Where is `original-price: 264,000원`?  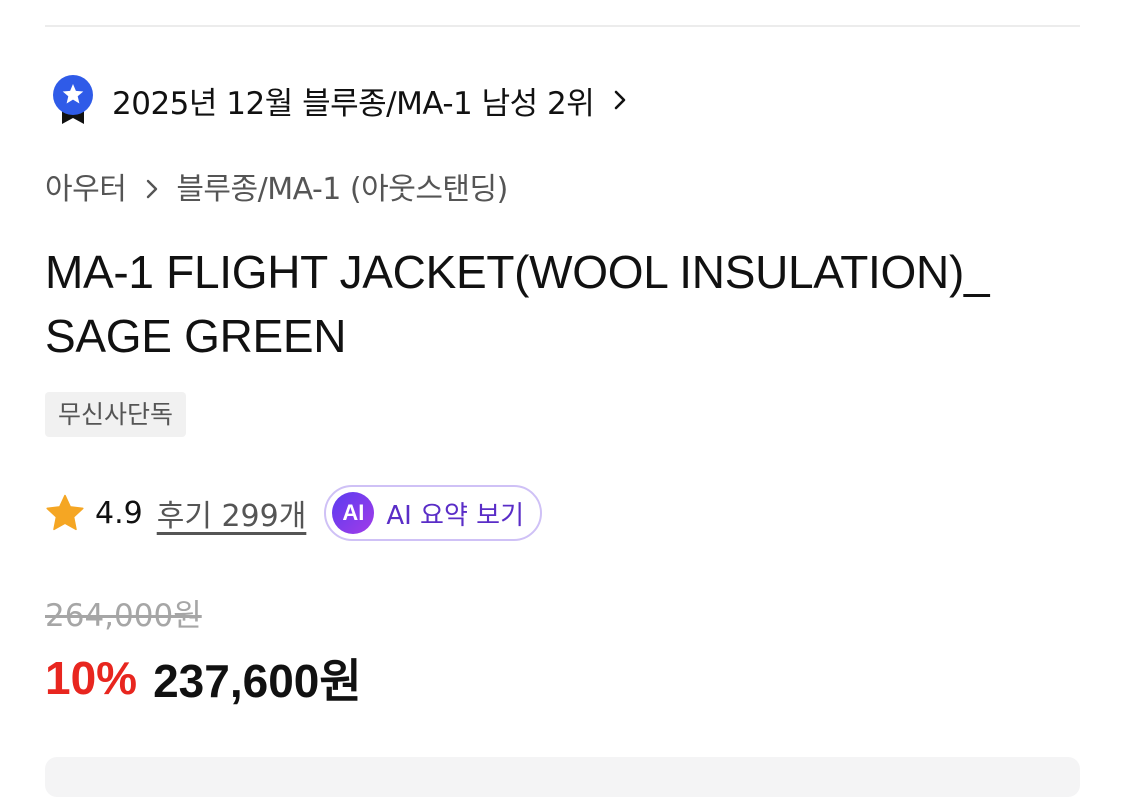
original-price: 264,000원 is located at coordinates (123, 616).